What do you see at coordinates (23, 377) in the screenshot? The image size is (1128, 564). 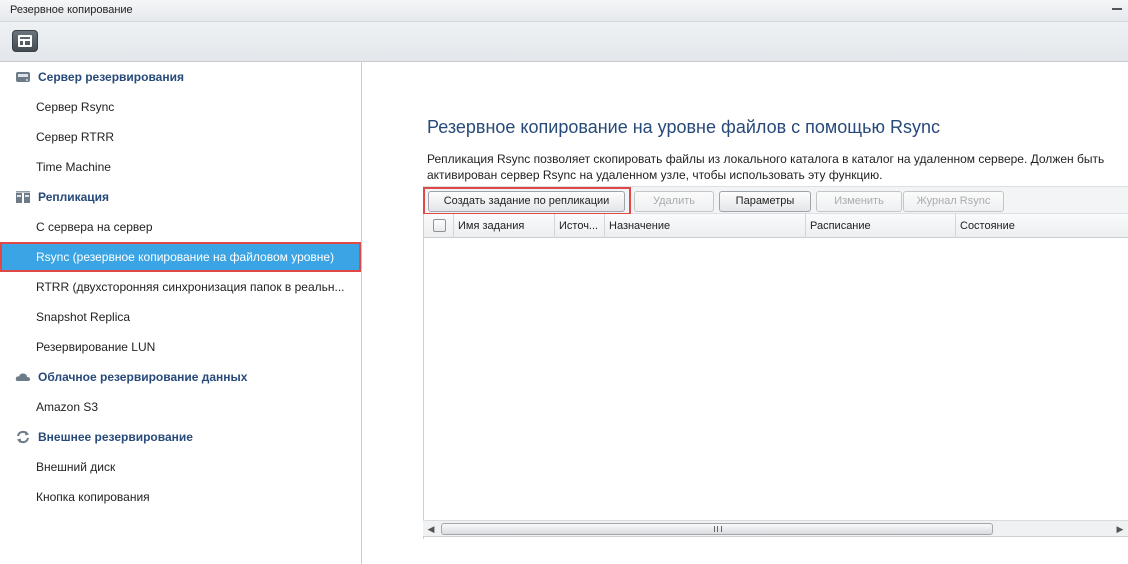 I see `cloud-icon` at bounding box center [23, 377].